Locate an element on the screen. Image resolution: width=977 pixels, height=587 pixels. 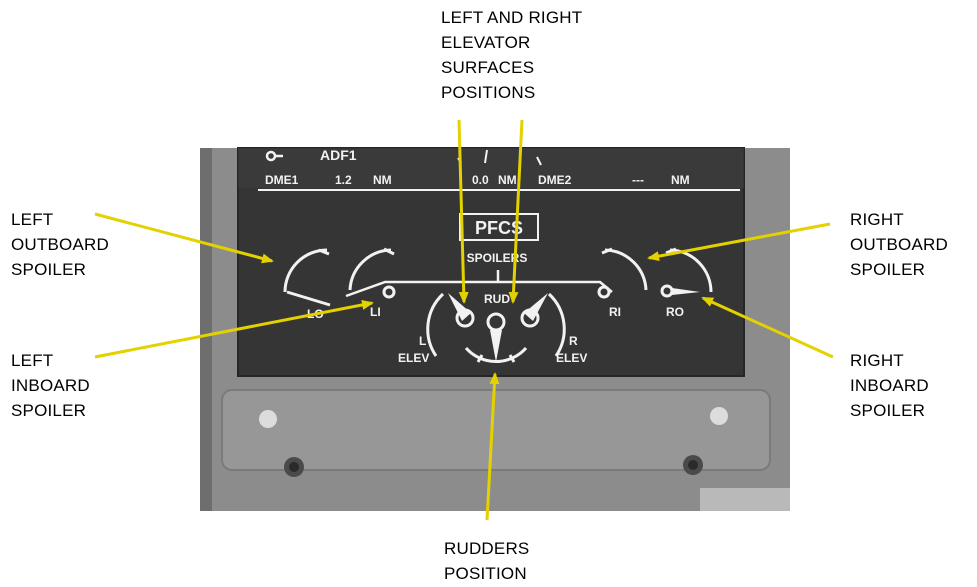
callout-left-outboard: LEFT OUTBOARD SPOILER is located at coordinates (60, 244).